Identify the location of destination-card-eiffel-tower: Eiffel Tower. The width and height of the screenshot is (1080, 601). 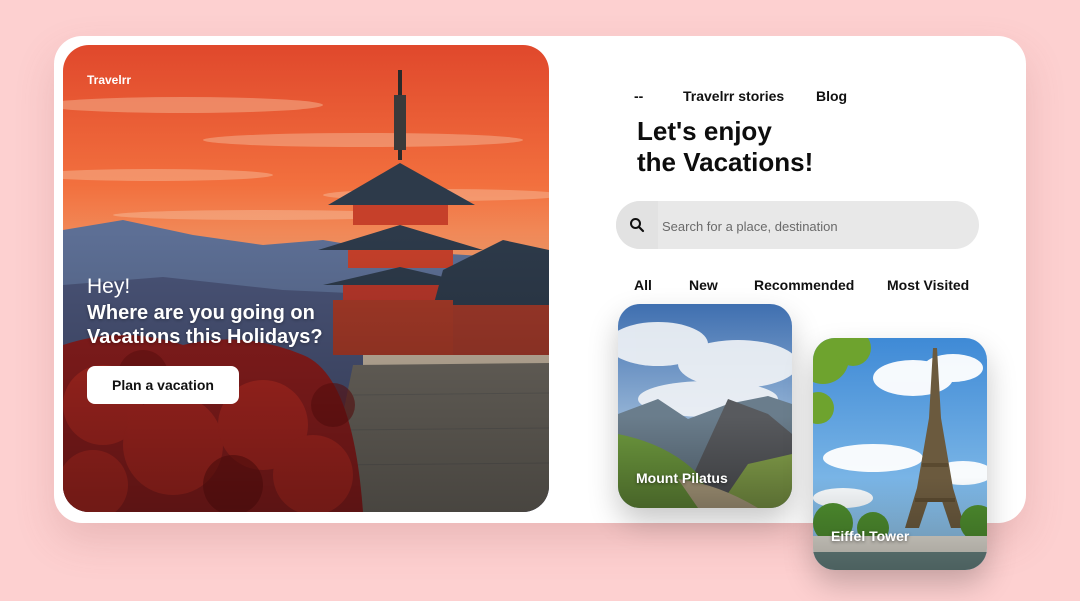
(900, 454).